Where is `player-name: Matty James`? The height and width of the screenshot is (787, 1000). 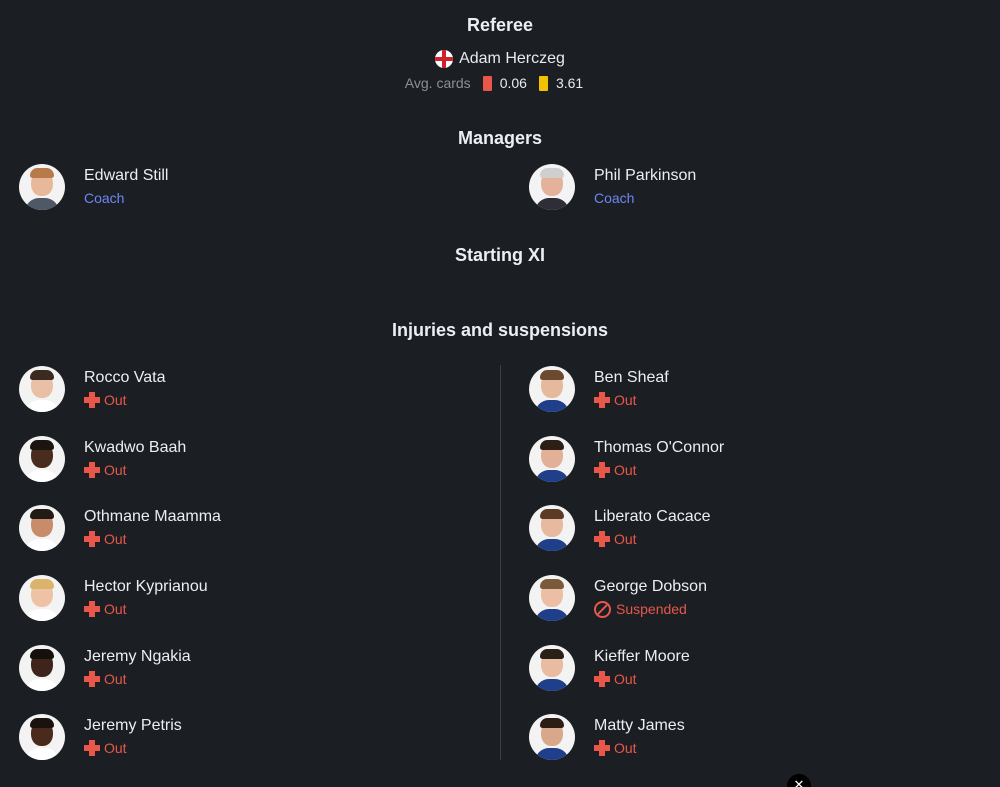 player-name: Matty James is located at coordinates (639, 725).